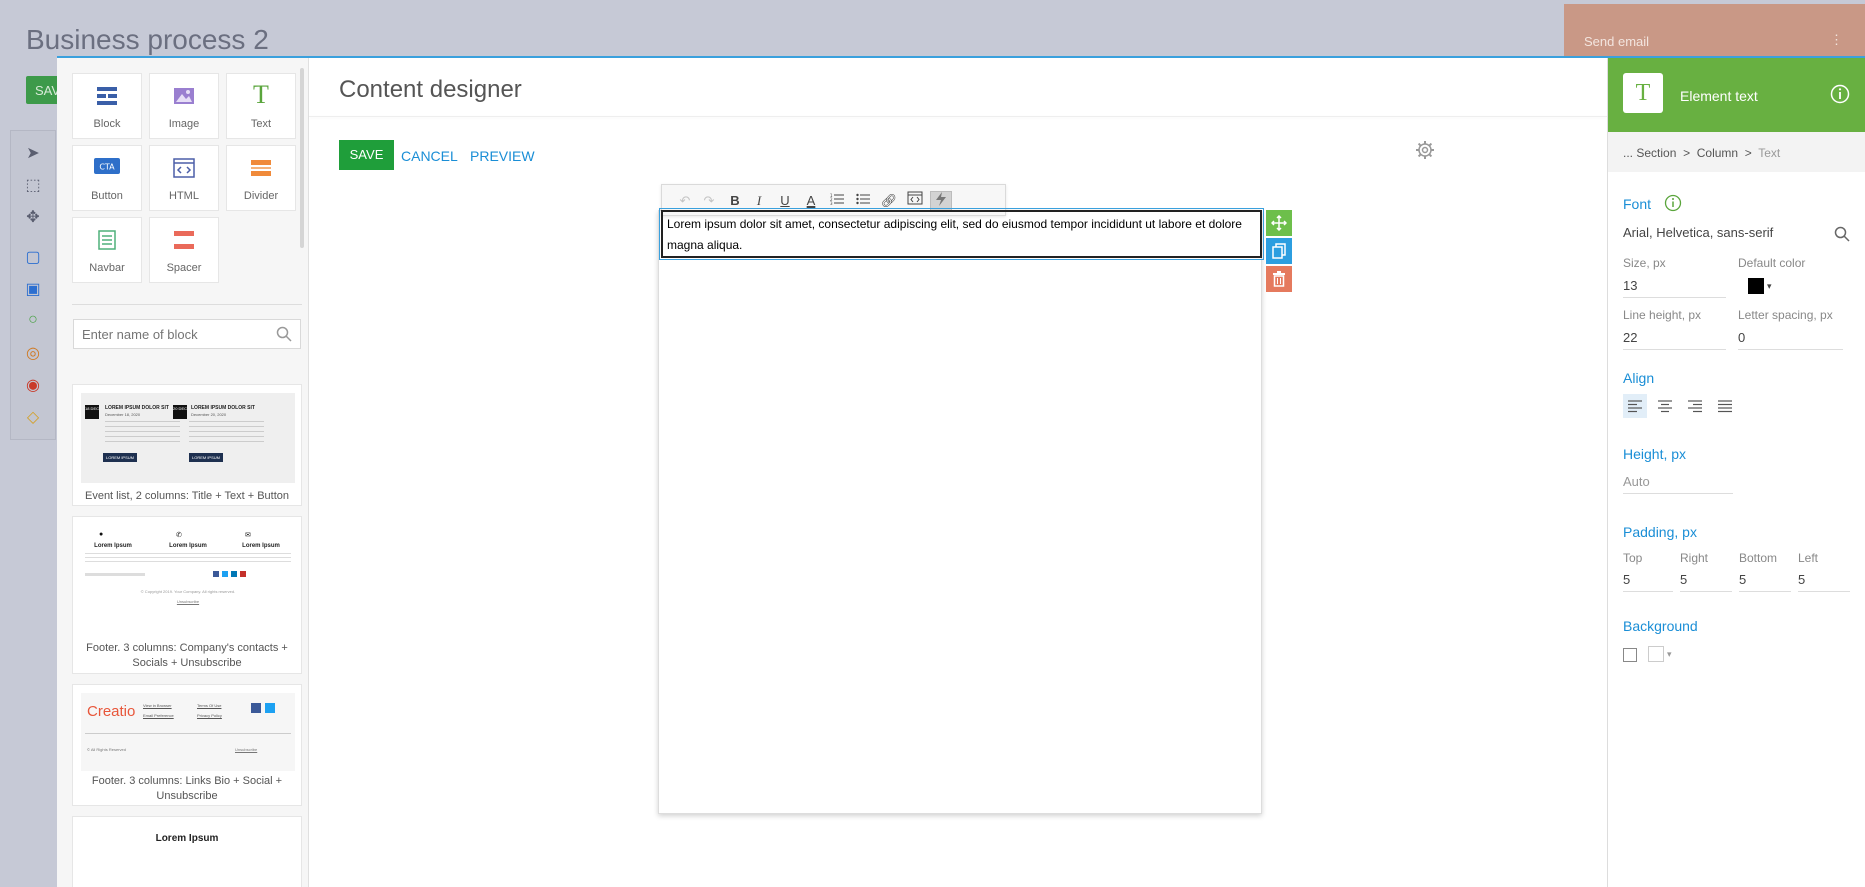 The image size is (1865, 887). Describe the element at coordinates (889, 201) in the screenshot. I see `link-icon: 🔗︎` at that location.